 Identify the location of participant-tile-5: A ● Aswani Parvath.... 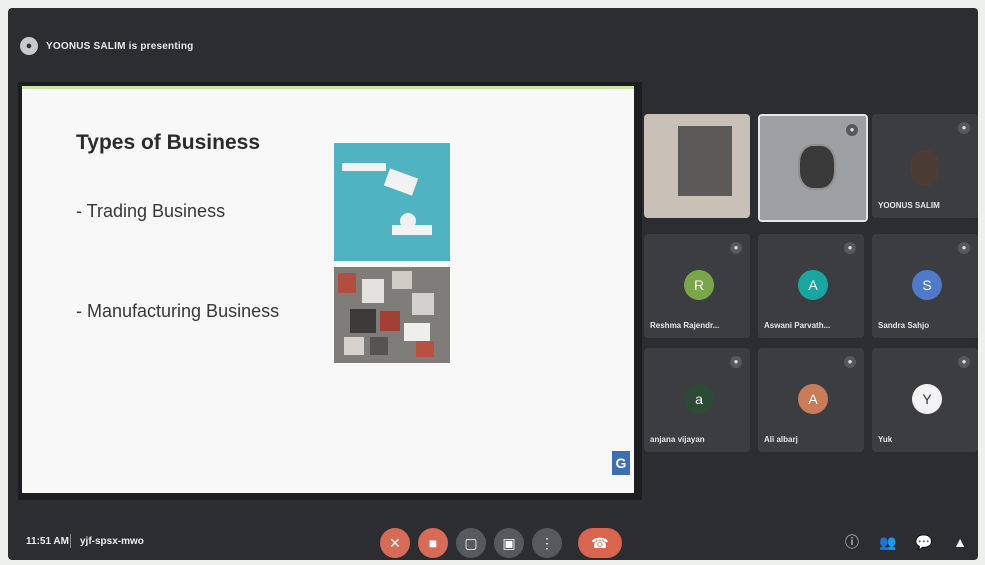
(811, 286).